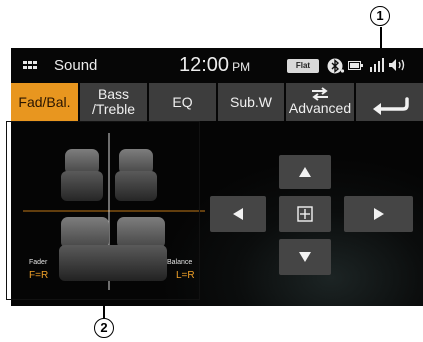  What do you see at coordinates (104, 328) in the screenshot?
I see `callout-2: 2` at bounding box center [104, 328].